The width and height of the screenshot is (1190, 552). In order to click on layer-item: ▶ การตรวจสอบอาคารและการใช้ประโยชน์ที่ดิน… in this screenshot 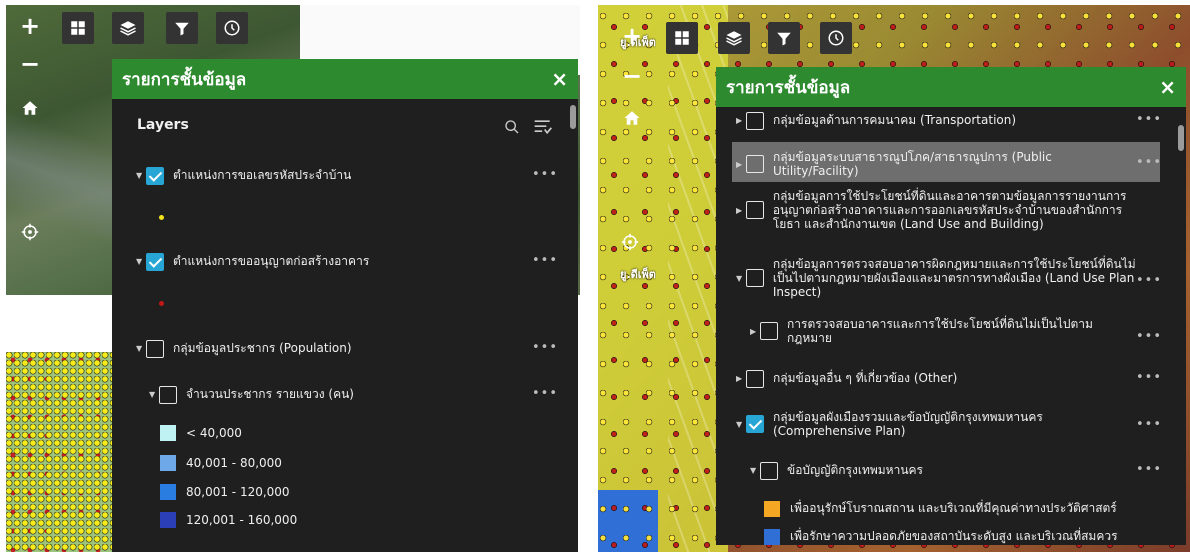, I will do `click(940, 331)`.